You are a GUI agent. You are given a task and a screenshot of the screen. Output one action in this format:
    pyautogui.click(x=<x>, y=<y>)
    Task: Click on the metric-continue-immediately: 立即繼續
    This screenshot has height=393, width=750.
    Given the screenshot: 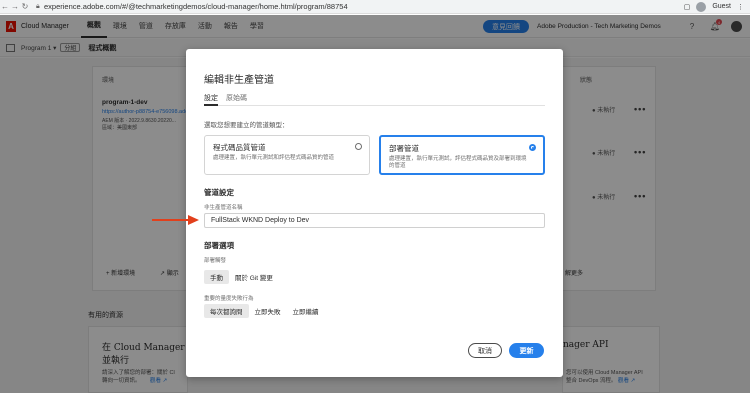 What is the action you would take?
    pyautogui.click(x=306, y=311)
    